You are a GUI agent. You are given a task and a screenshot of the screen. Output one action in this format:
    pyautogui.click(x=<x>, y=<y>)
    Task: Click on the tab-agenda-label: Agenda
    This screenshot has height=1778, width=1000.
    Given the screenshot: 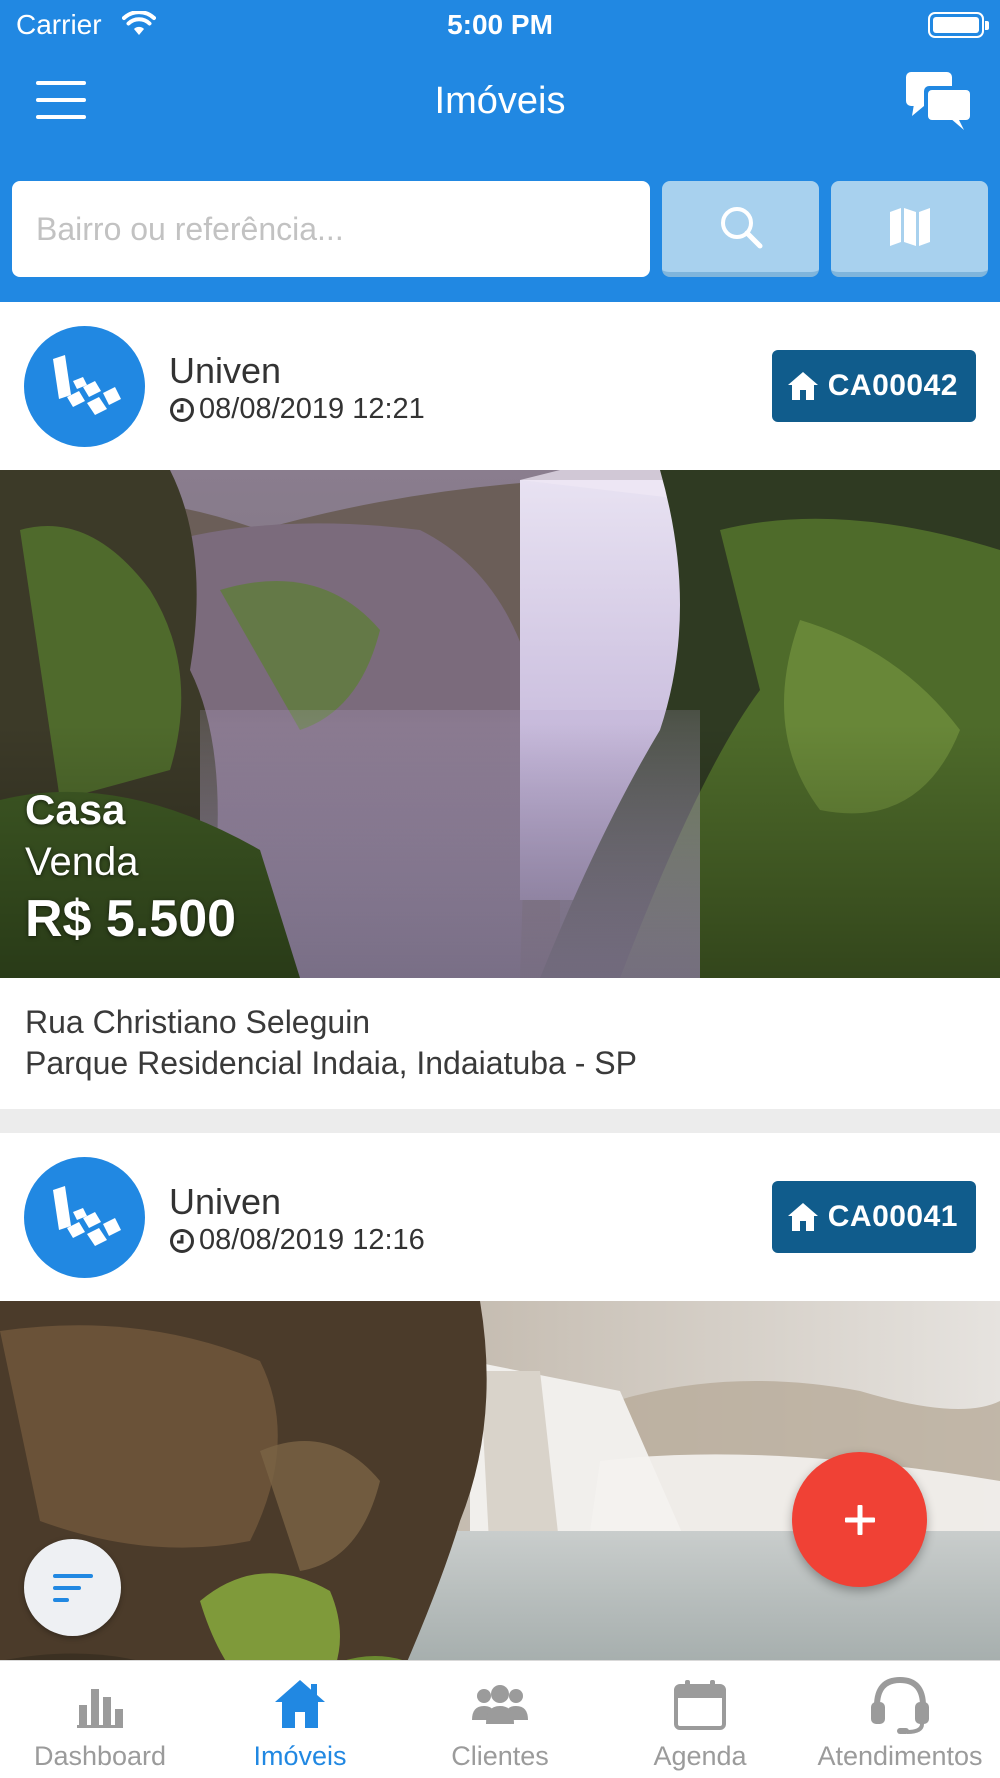 What is the action you would take?
    pyautogui.click(x=700, y=1756)
    